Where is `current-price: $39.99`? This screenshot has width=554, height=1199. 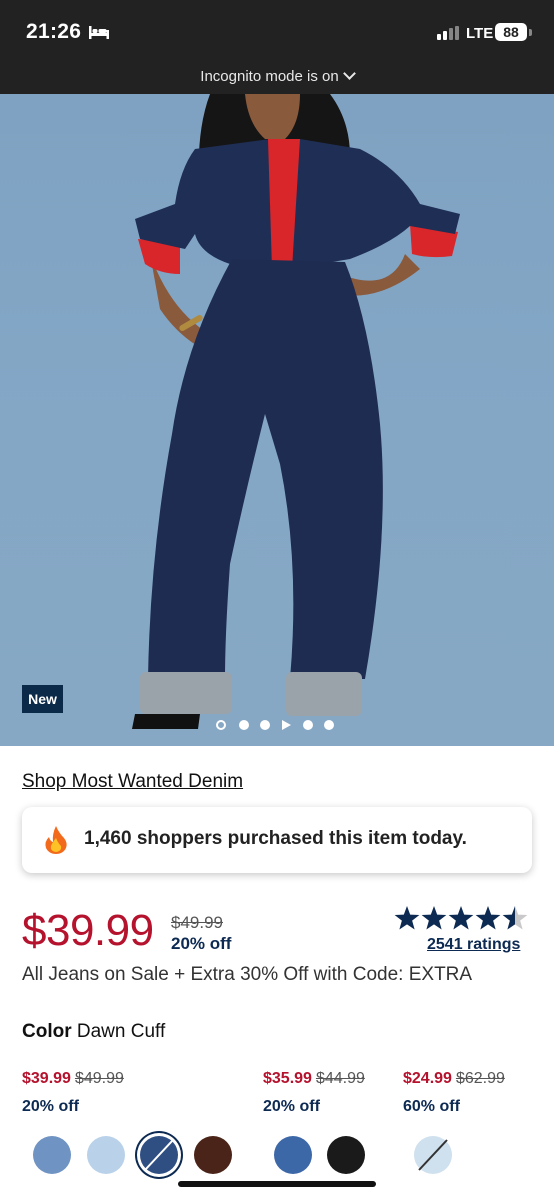 current-price: $39.99 is located at coordinates (88, 930).